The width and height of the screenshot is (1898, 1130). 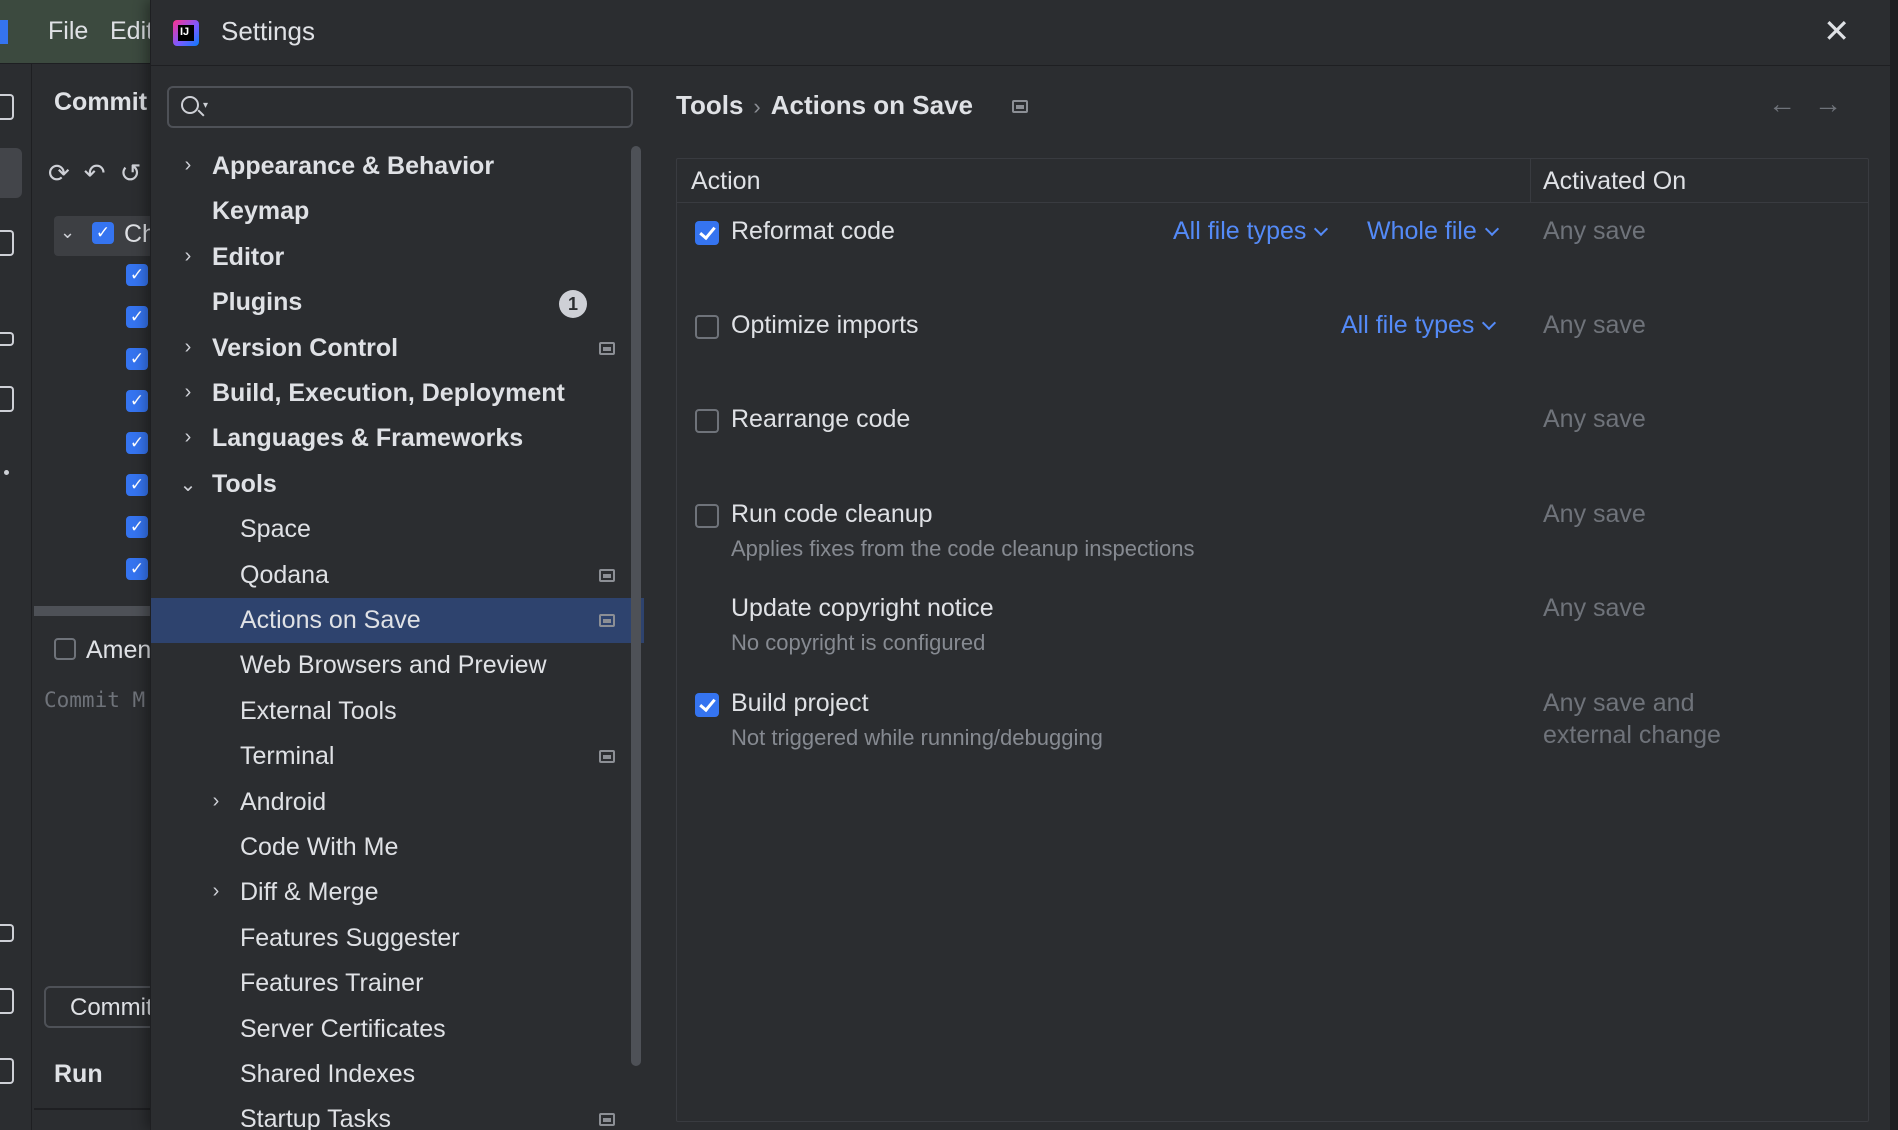 I want to click on nav-item: › Version Control, so click(x=397, y=348).